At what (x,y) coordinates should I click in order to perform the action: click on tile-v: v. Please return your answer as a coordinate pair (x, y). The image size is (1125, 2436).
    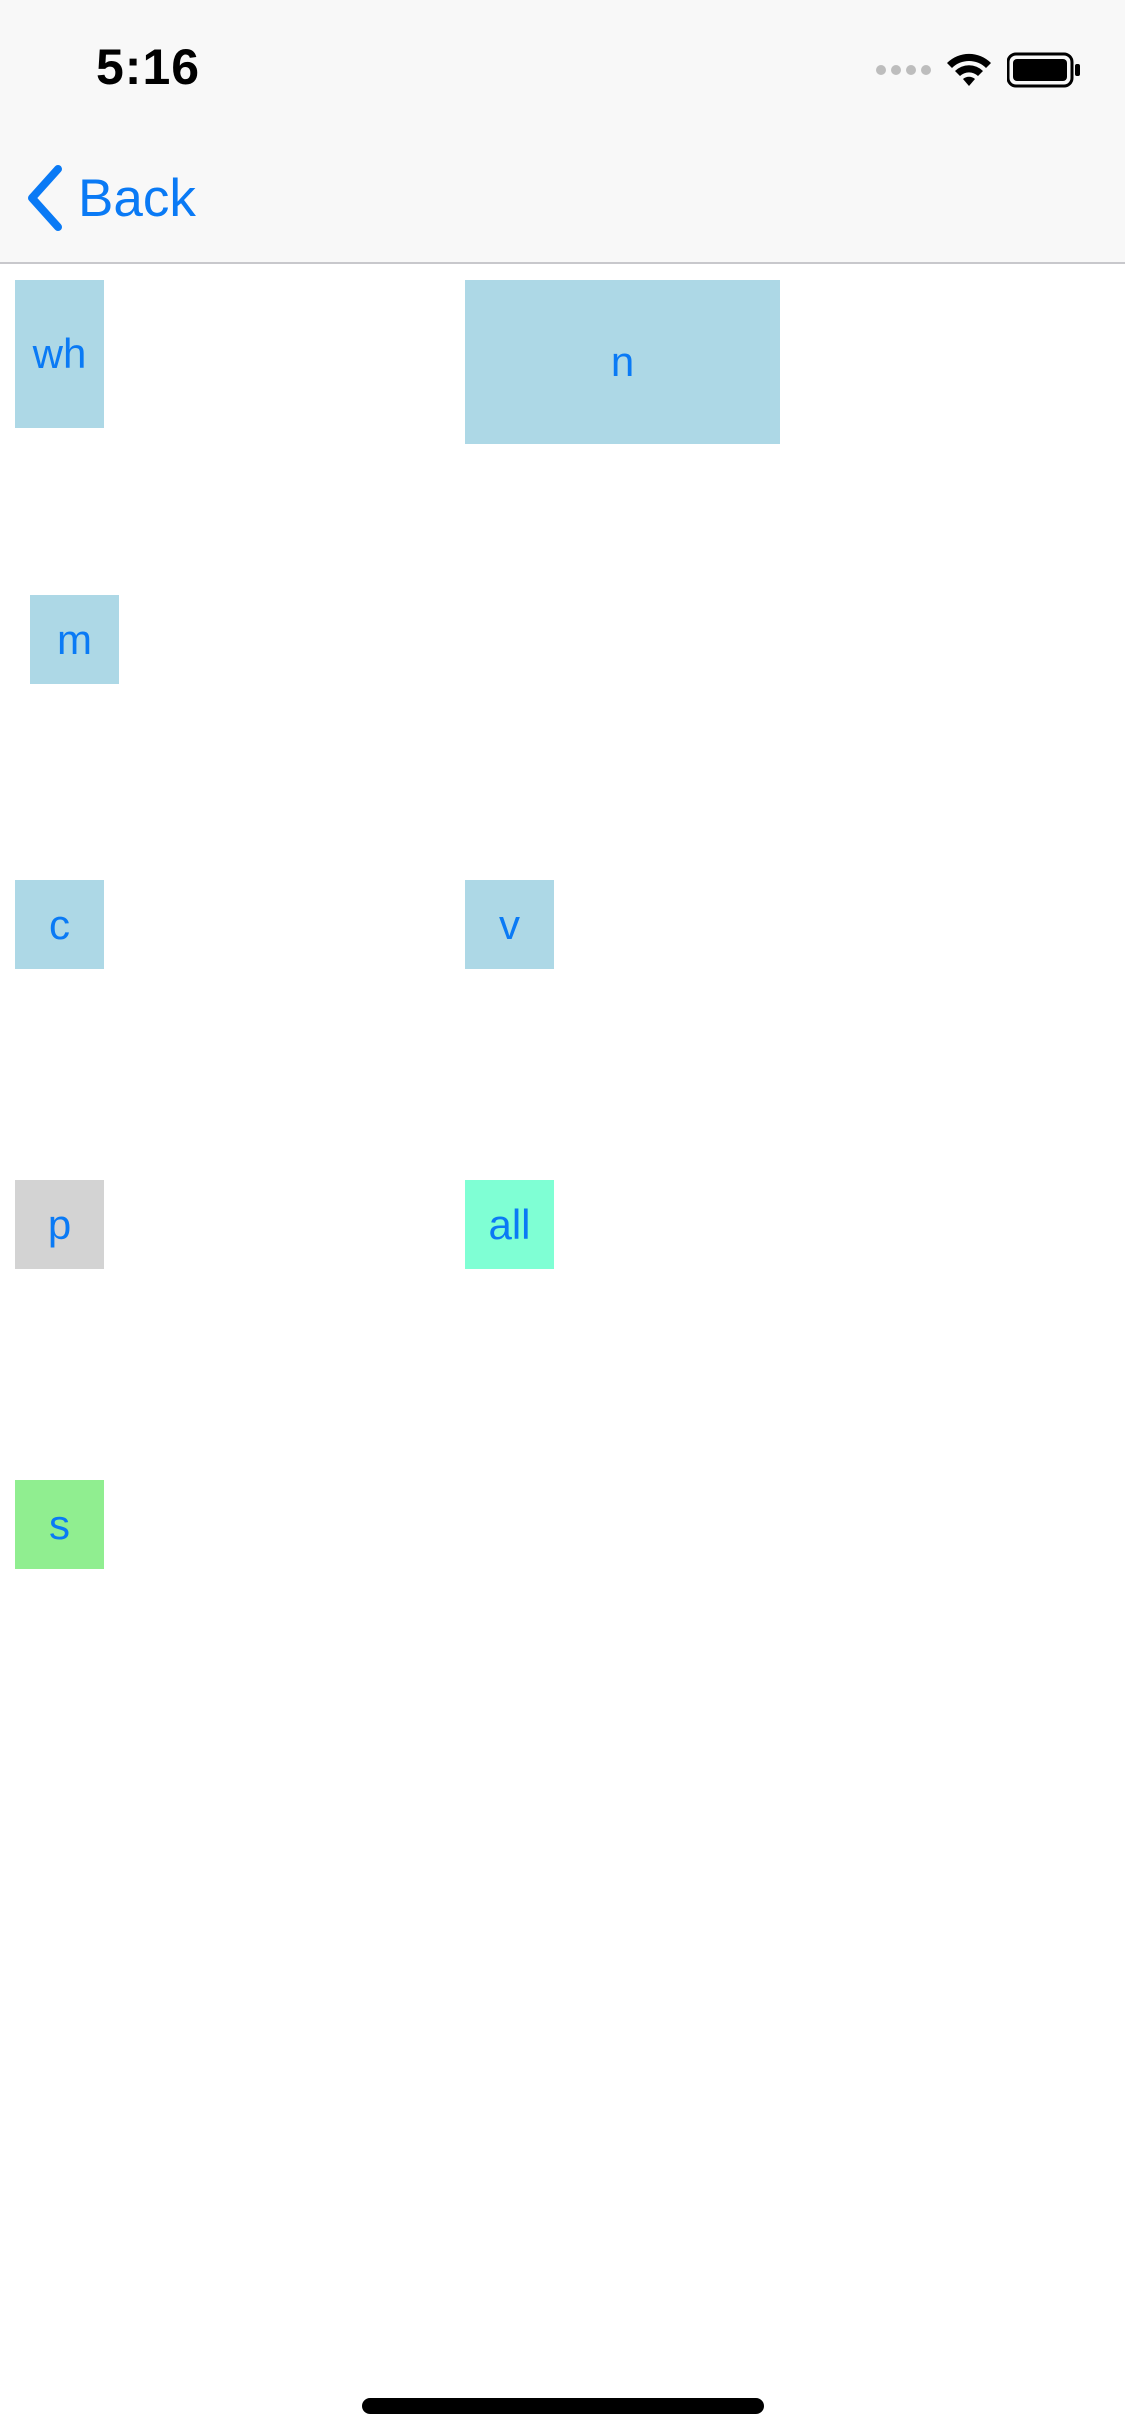
    Looking at the image, I should click on (509, 924).